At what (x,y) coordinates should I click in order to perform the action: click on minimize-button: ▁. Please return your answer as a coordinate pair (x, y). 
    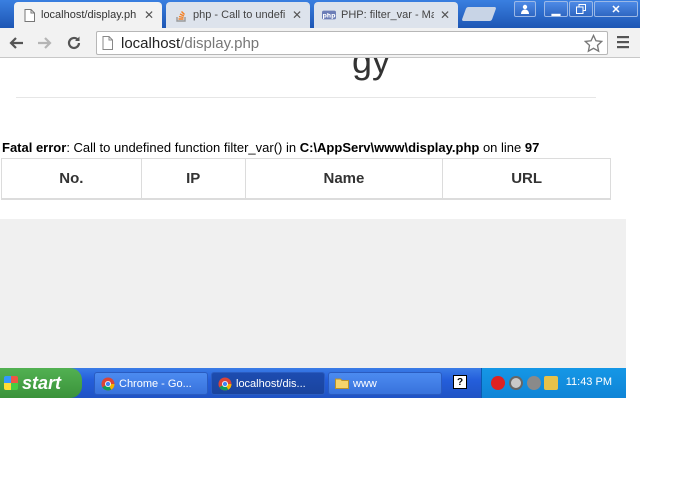
    Looking at the image, I should click on (556, 9).